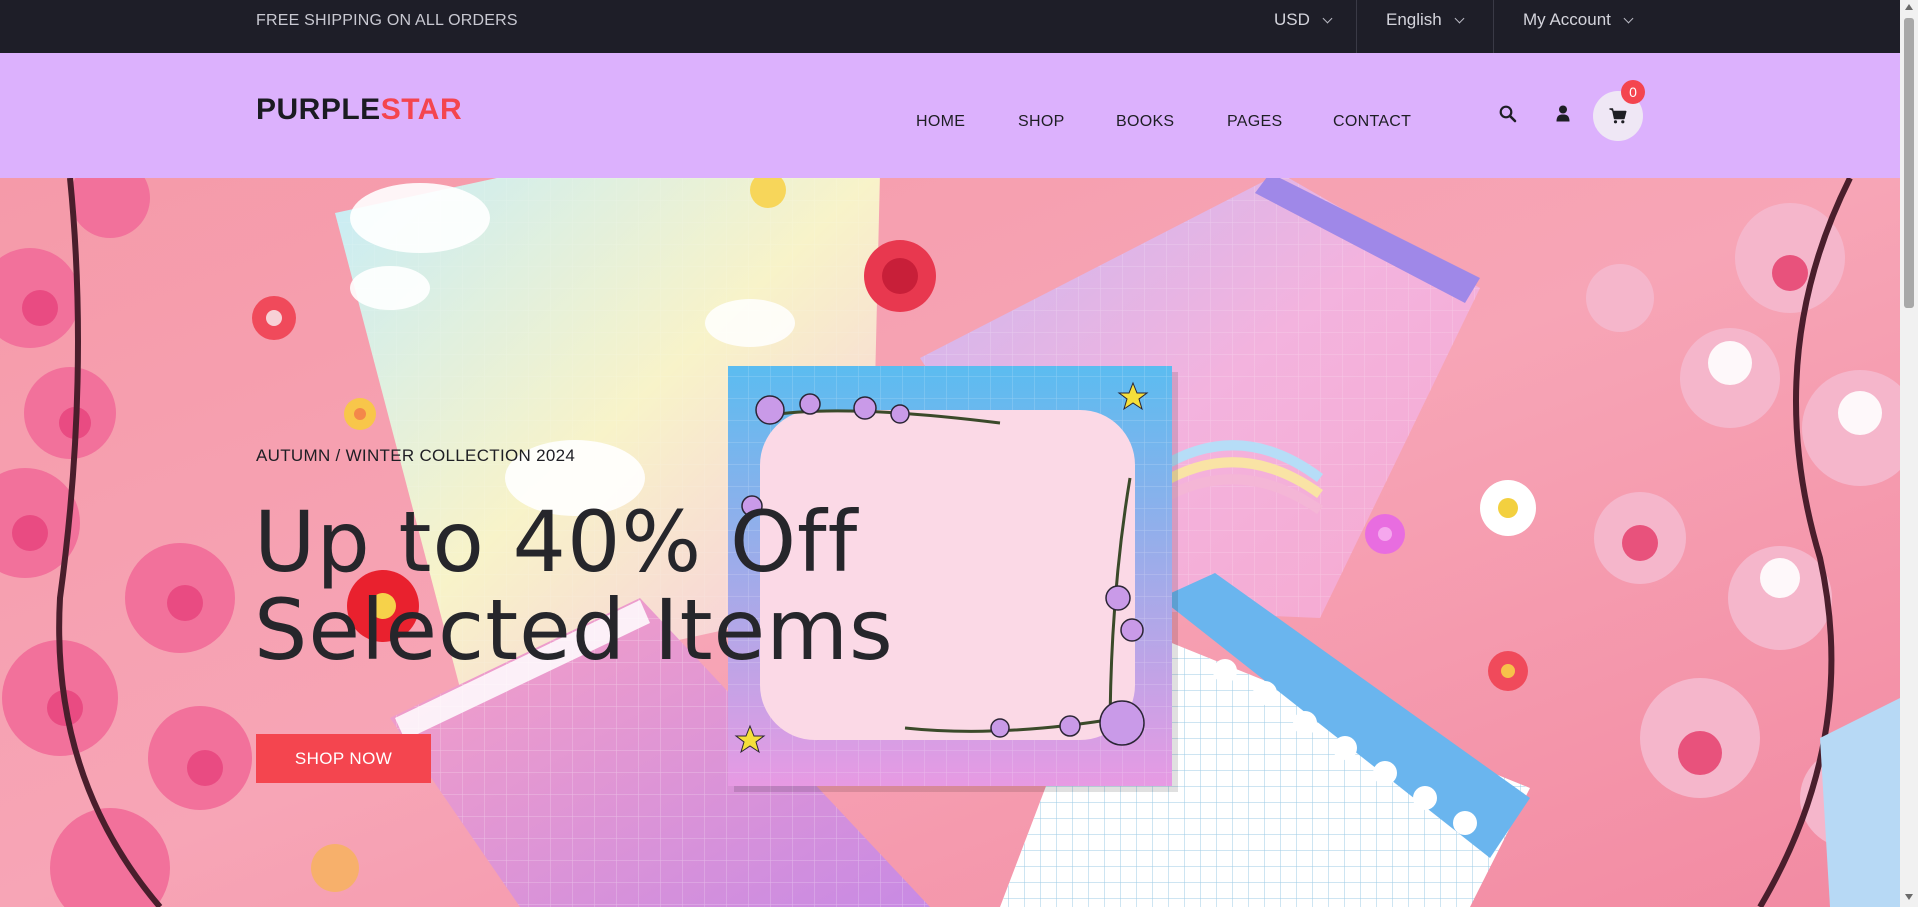 The height and width of the screenshot is (907, 1918). Describe the element at coordinates (1508, 116) in the screenshot. I see `search-icon` at that location.